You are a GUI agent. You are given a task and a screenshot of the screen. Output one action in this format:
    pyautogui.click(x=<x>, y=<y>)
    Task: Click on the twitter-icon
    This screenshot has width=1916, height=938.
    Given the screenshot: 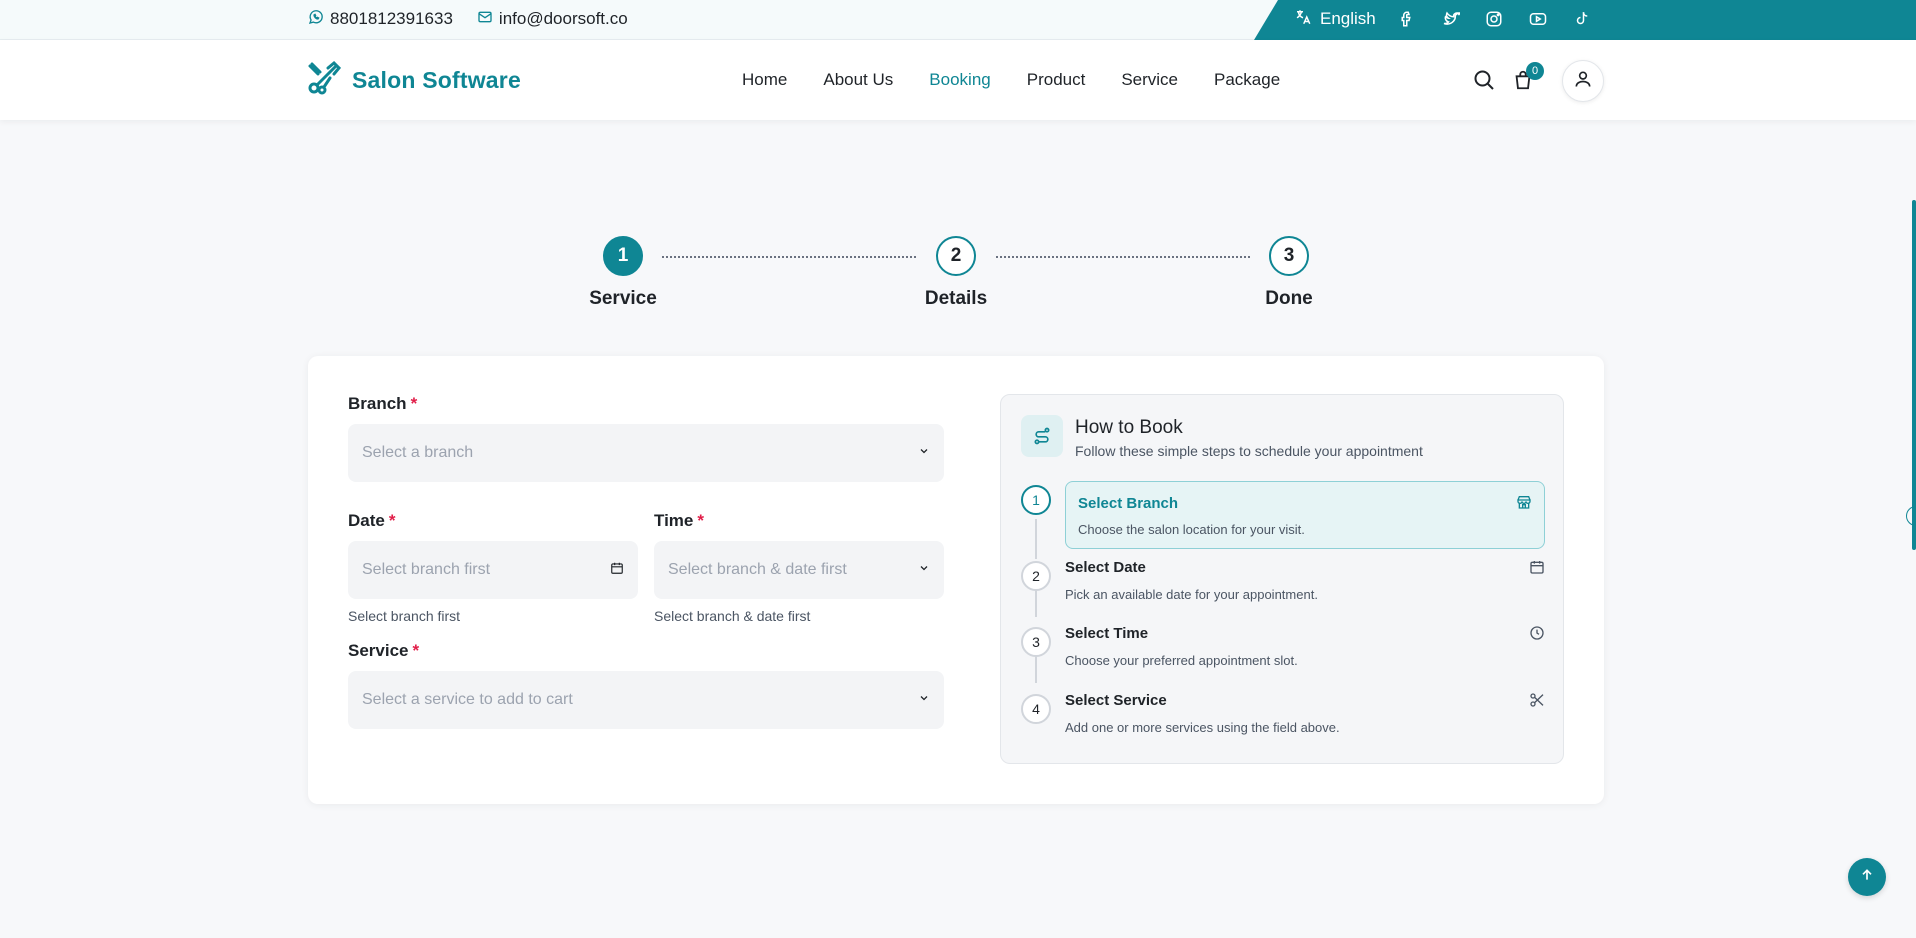 What is the action you would take?
    pyautogui.click(x=1450, y=19)
    